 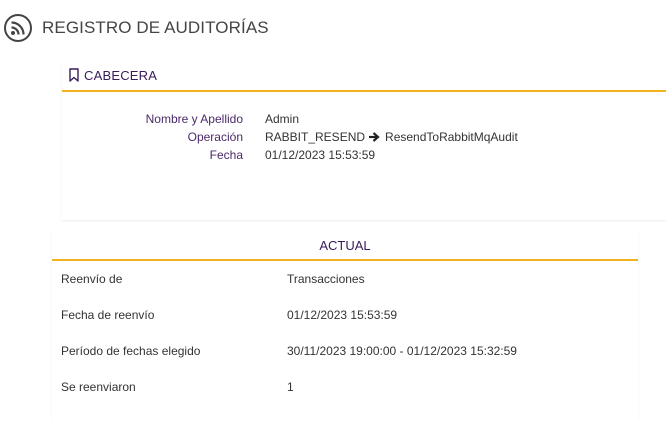 I want to click on fecha-label: Fecha, so click(x=226, y=155).